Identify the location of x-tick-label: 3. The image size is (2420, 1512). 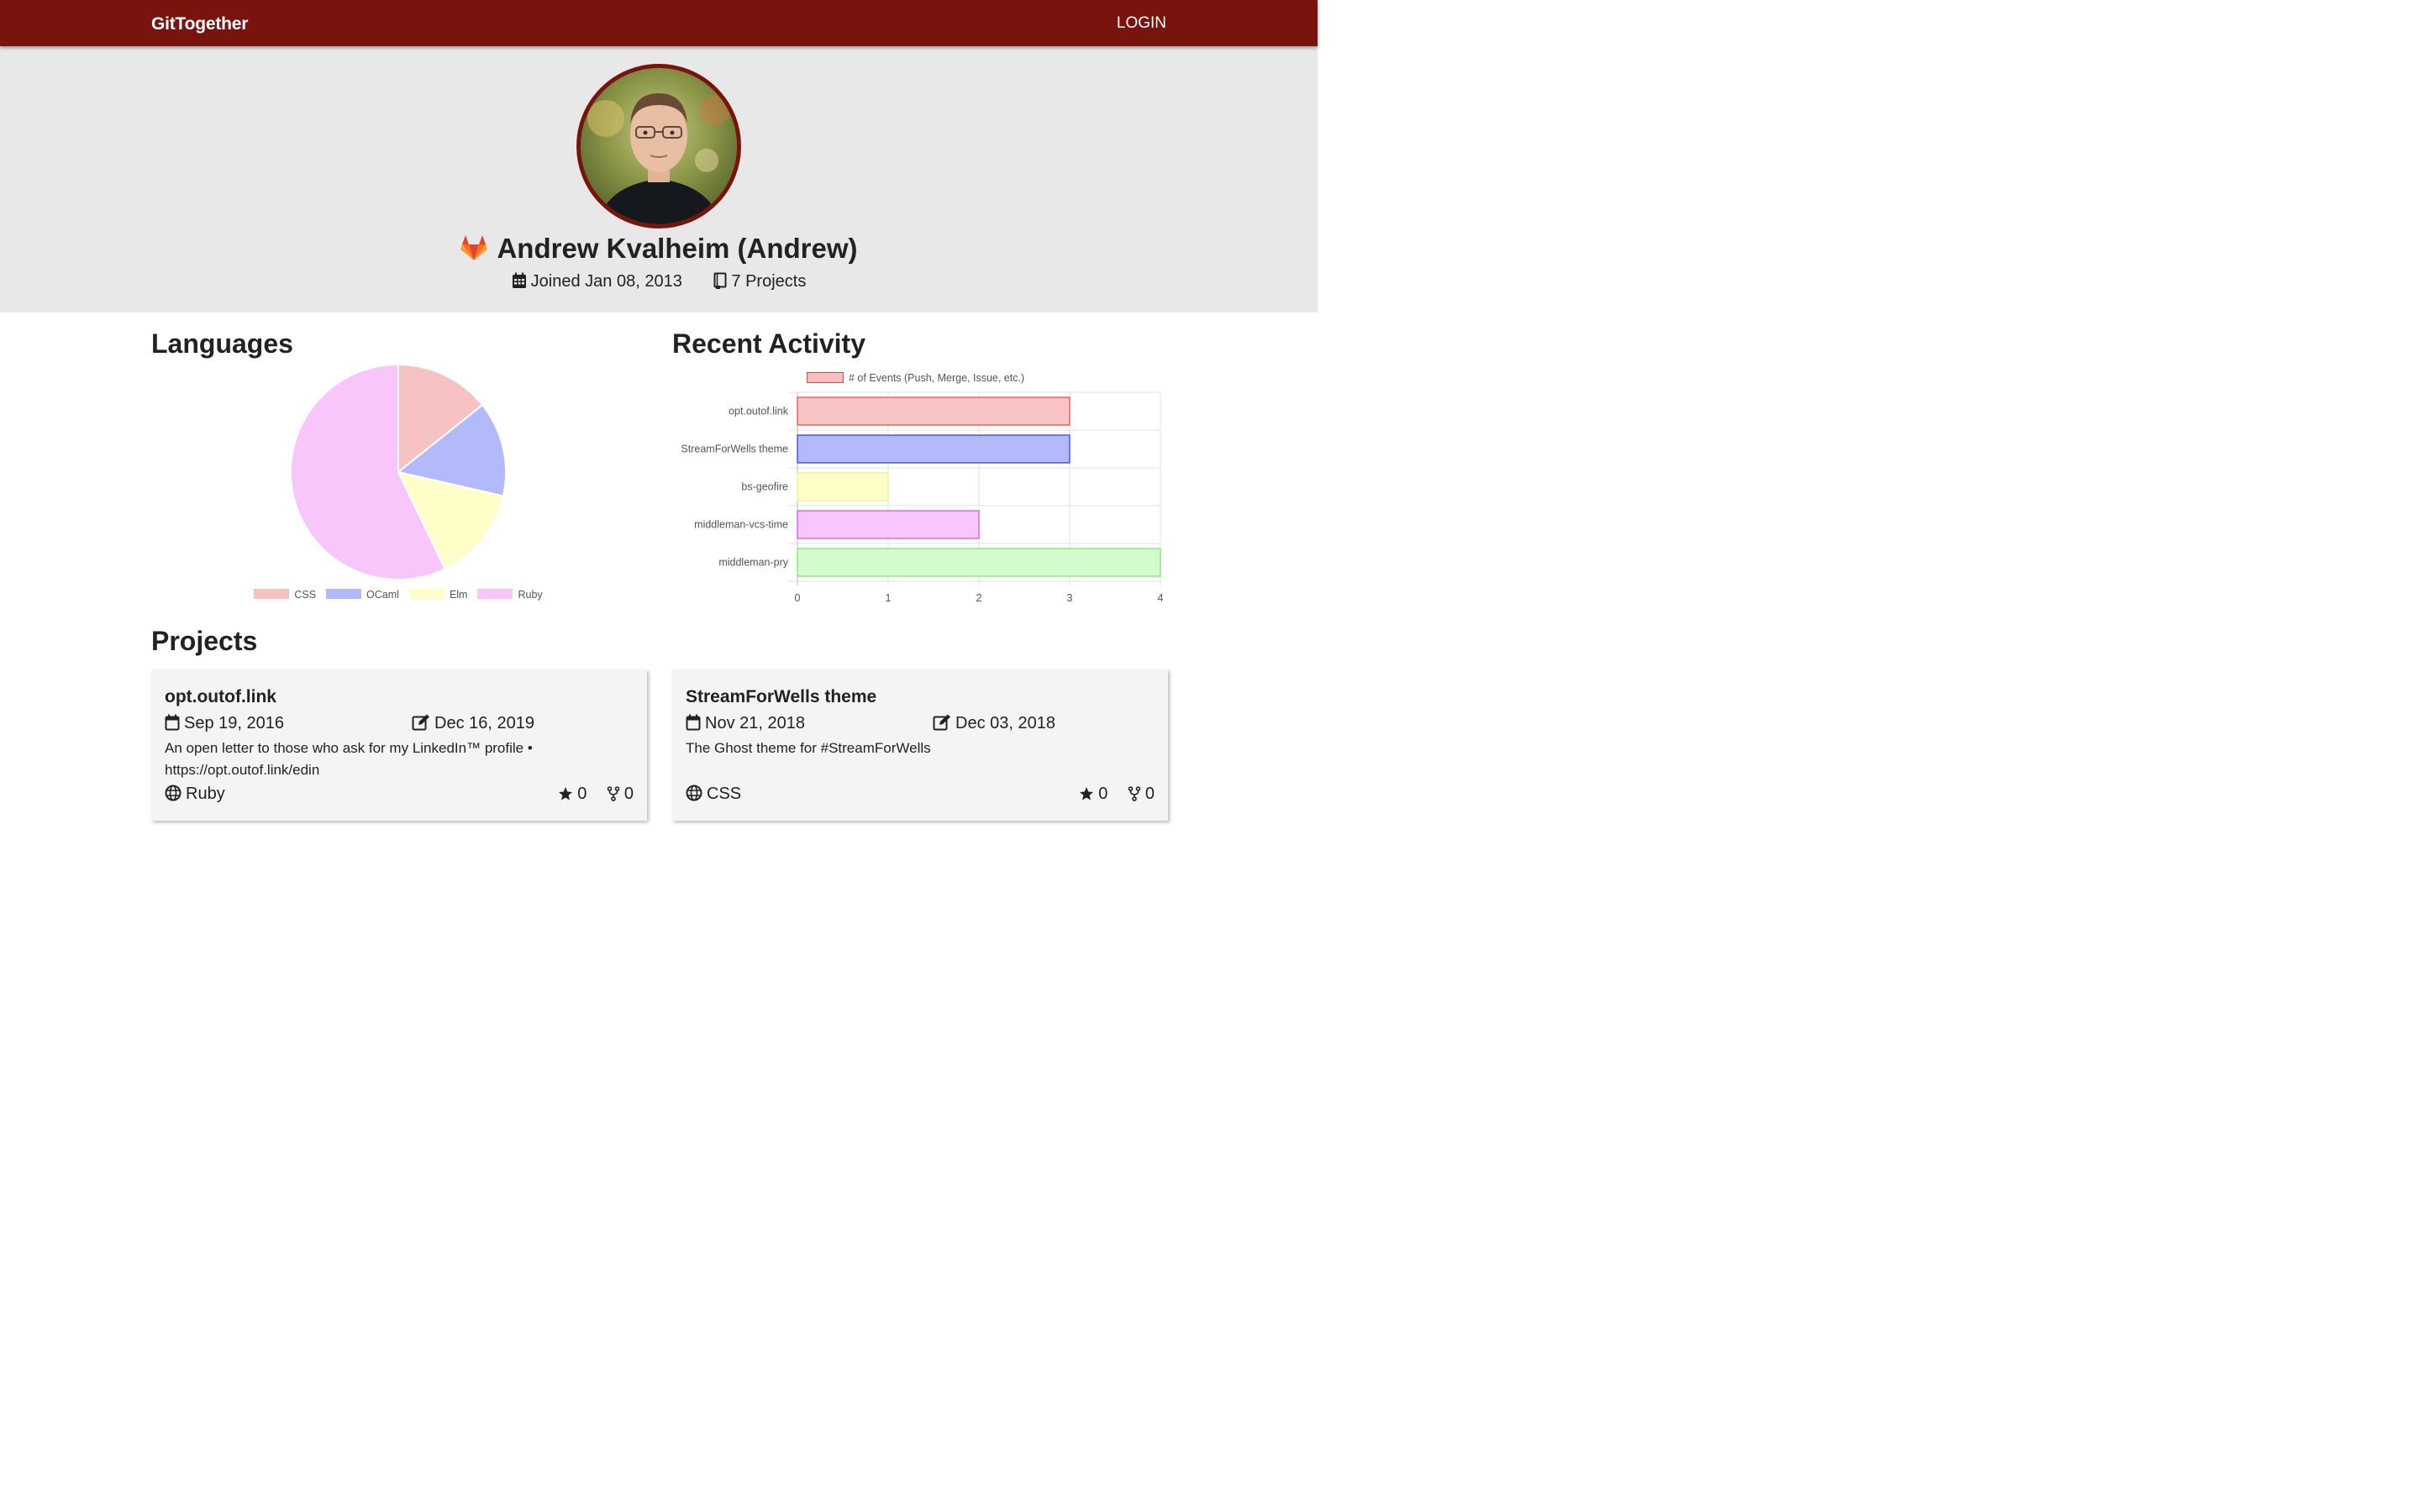
(1070, 598).